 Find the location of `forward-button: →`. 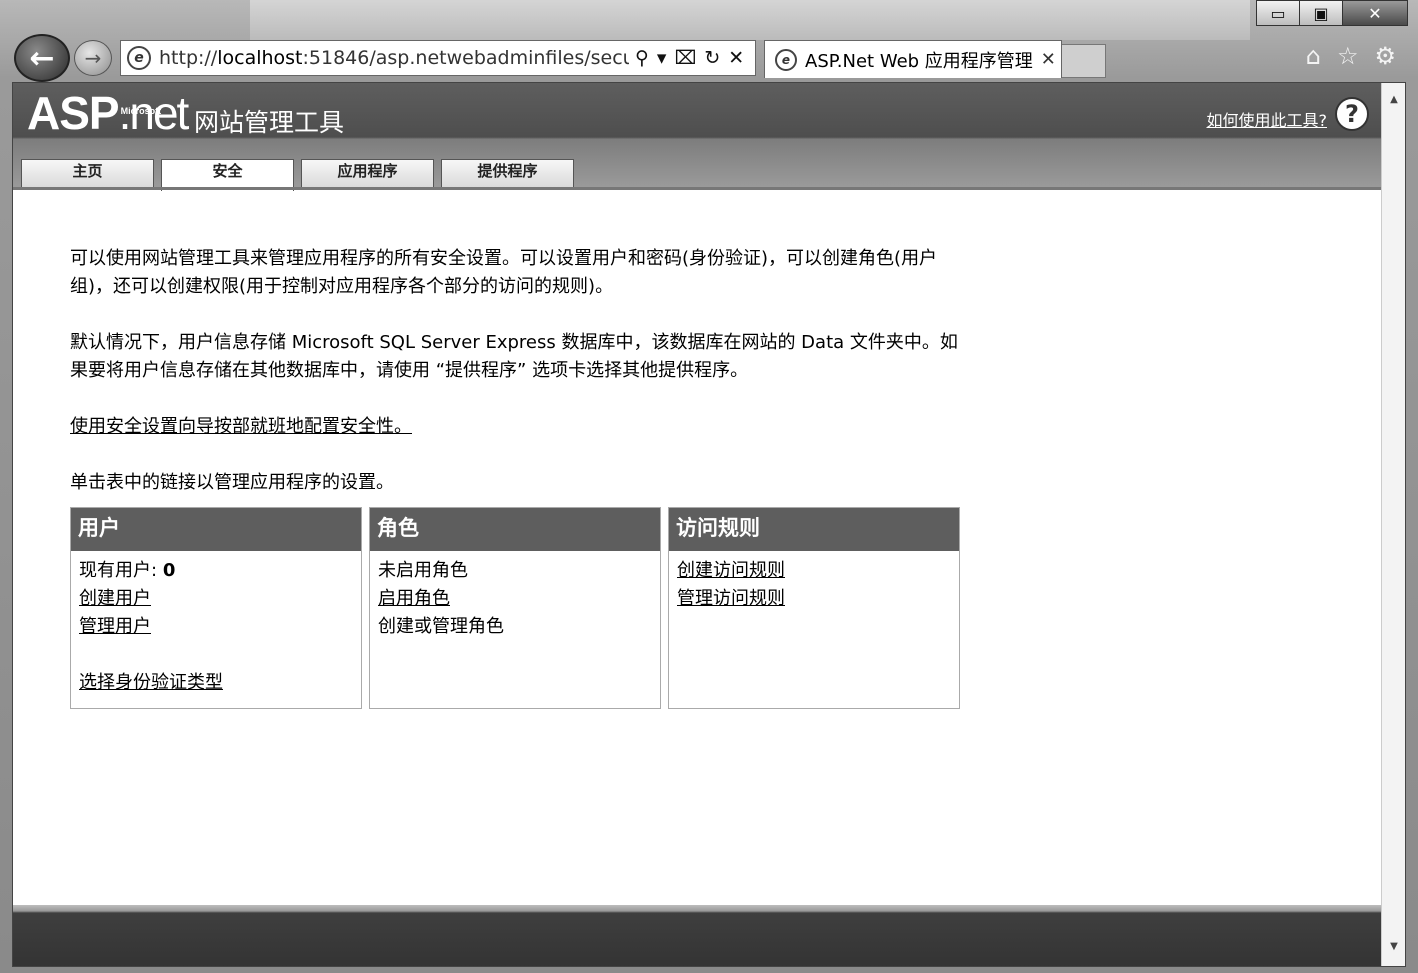

forward-button: → is located at coordinates (93, 58).